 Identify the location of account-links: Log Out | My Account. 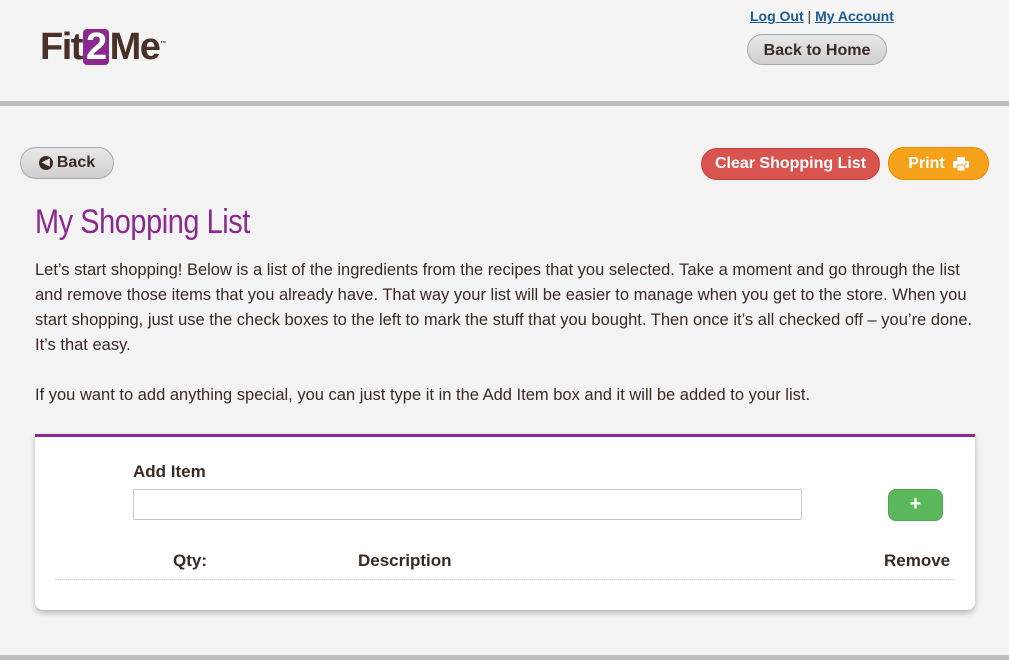
(822, 16).